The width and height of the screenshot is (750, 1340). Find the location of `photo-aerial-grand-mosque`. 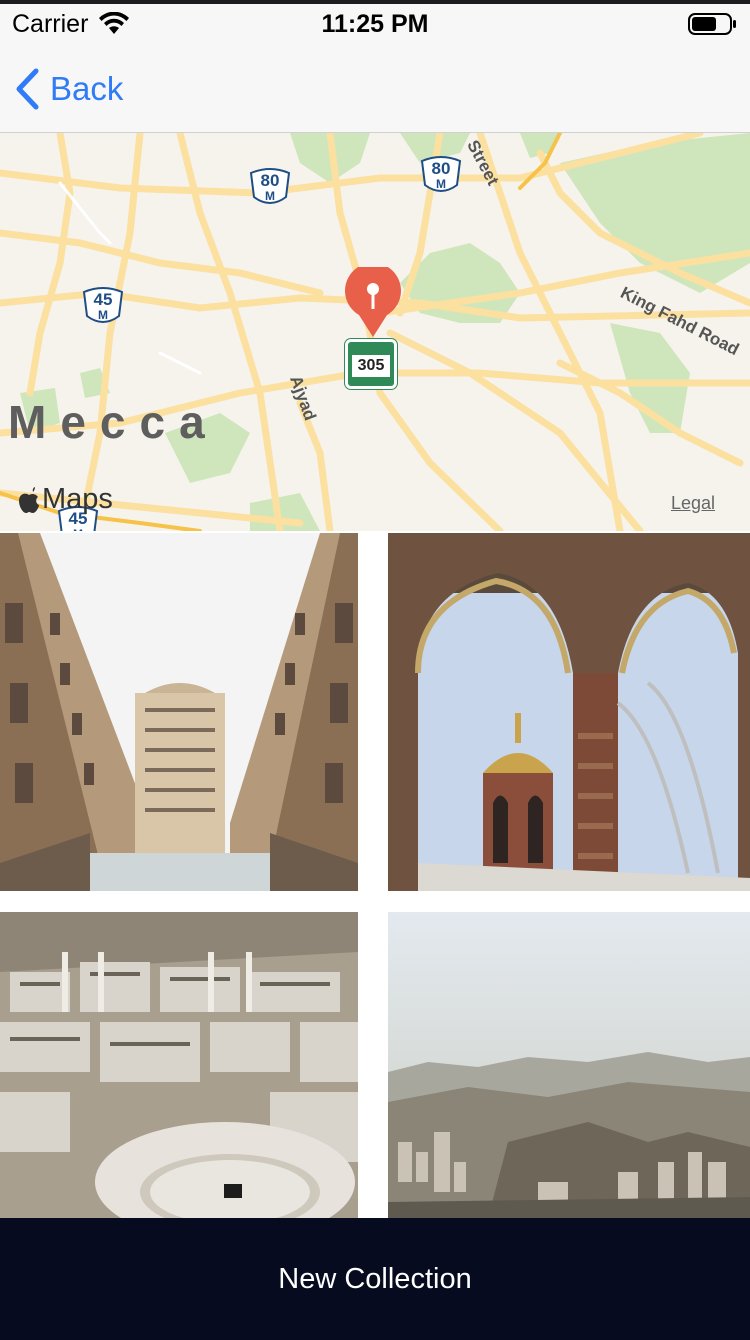

photo-aerial-grand-mosque is located at coordinates (179, 1065).